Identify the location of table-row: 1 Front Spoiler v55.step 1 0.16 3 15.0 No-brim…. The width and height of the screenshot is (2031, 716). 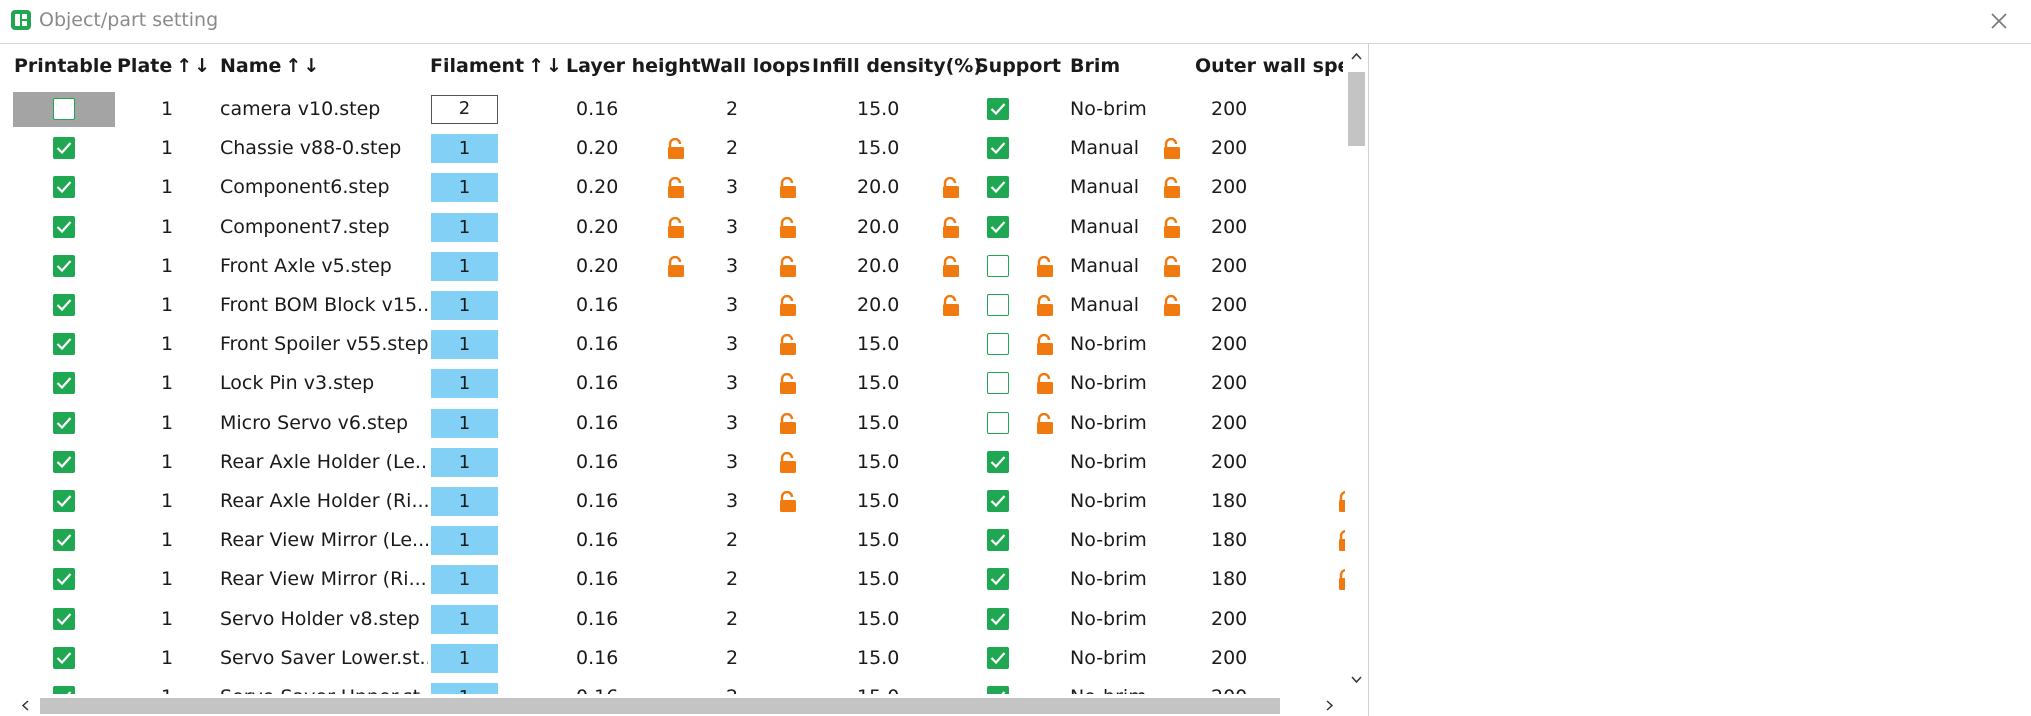
(675, 344).